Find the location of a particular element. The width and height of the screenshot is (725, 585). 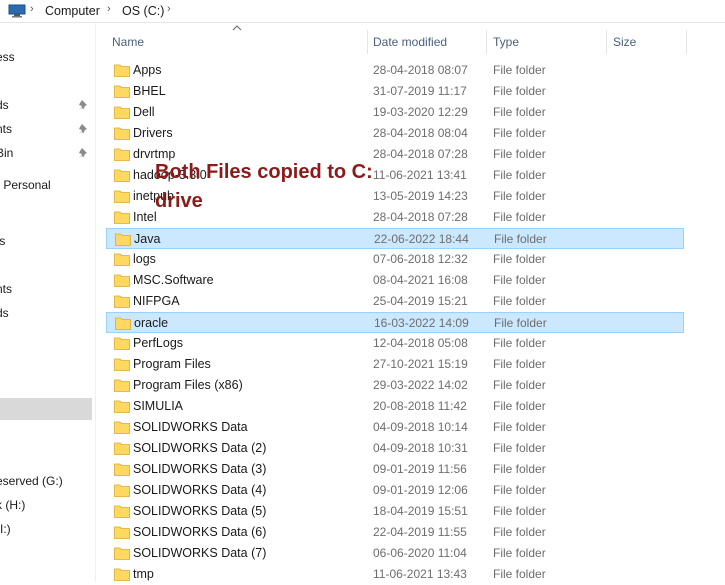

column-header-date-modified: Date modified is located at coordinates (427, 42).